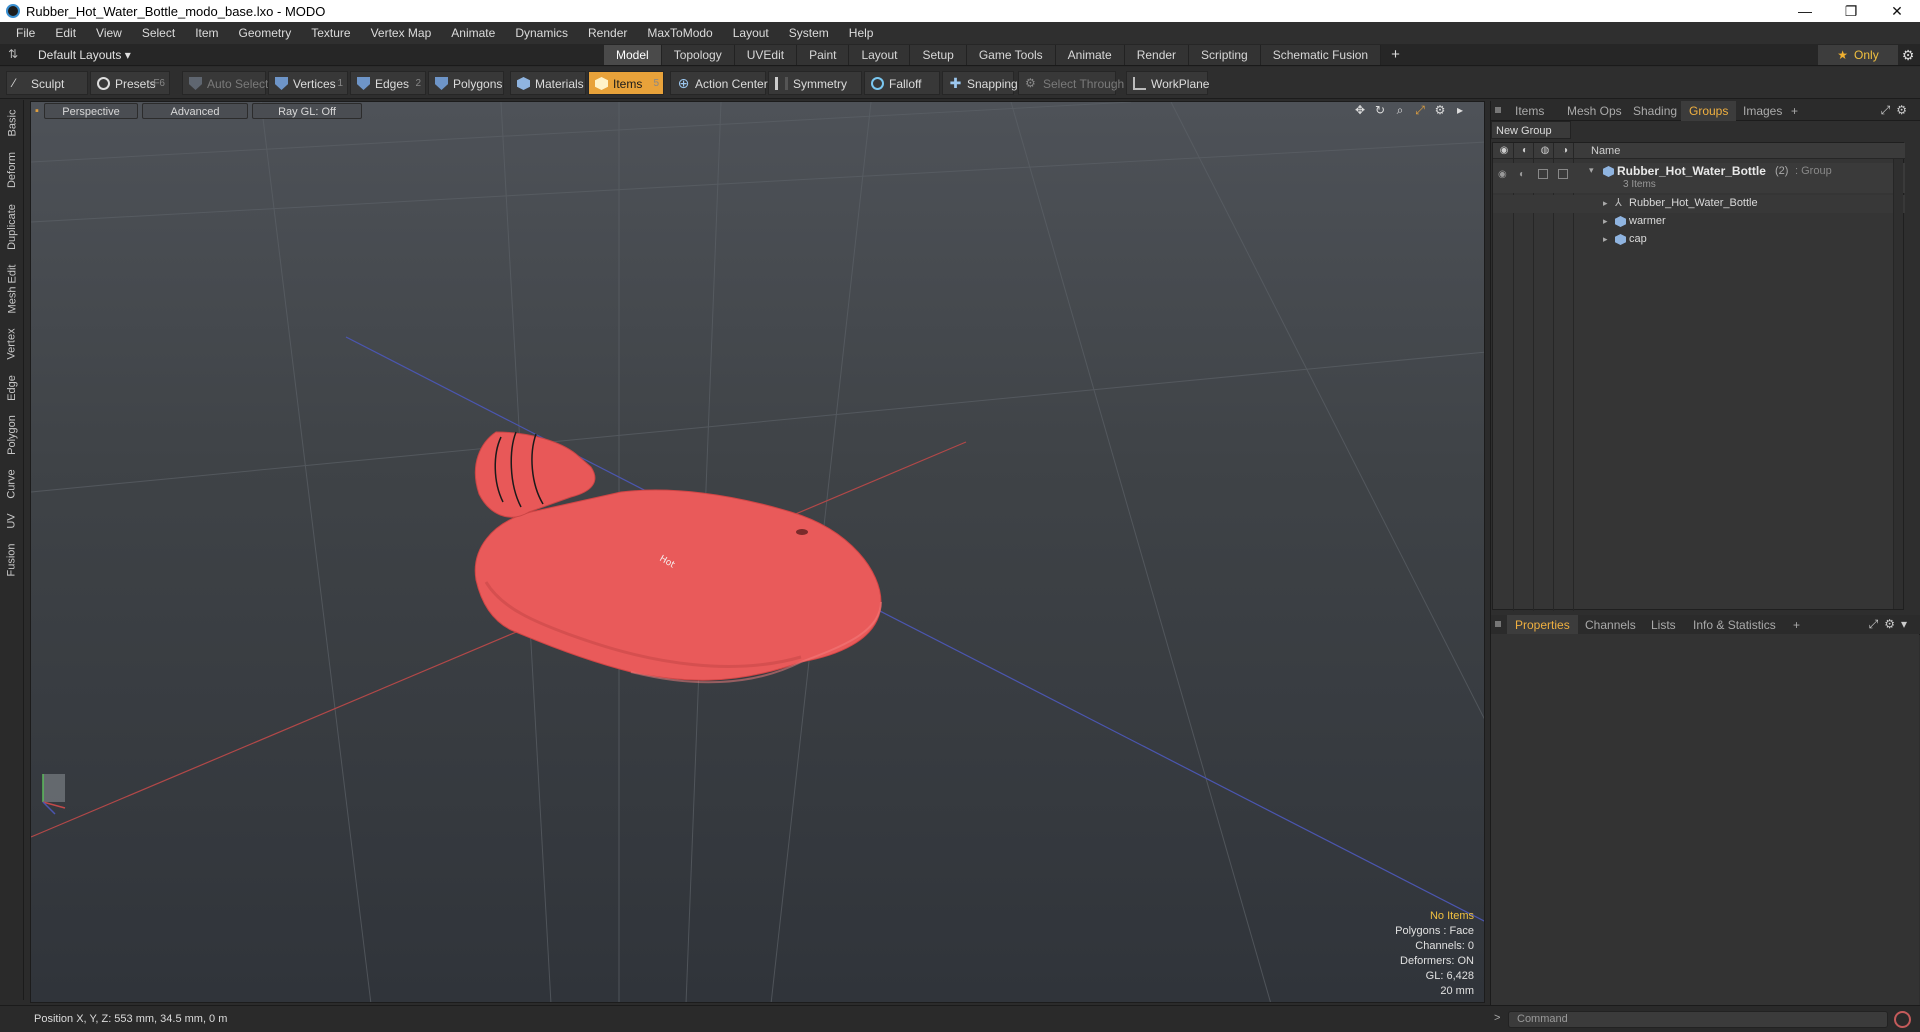 The height and width of the screenshot is (1032, 1920). What do you see at coordinates (84, 55) in the screenshot?
I see `layout-select: Default Layouts ▾` at bounding box center [84, 55].